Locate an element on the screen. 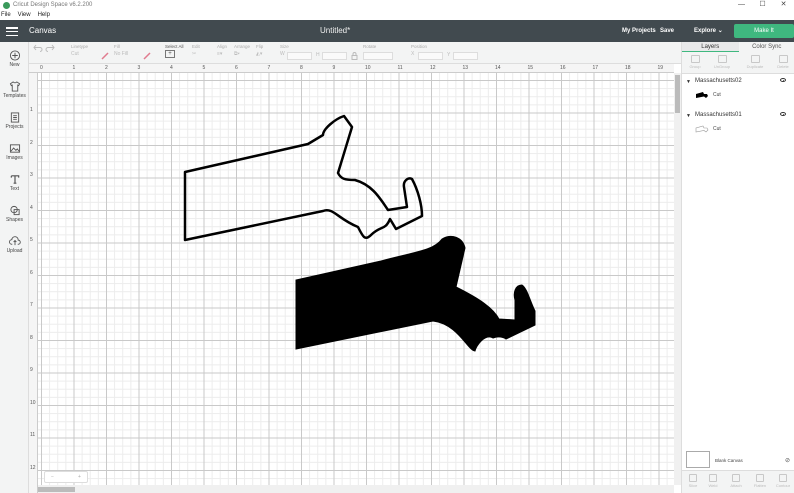  linetype-value: Cut is located at coordinates (75, 54).